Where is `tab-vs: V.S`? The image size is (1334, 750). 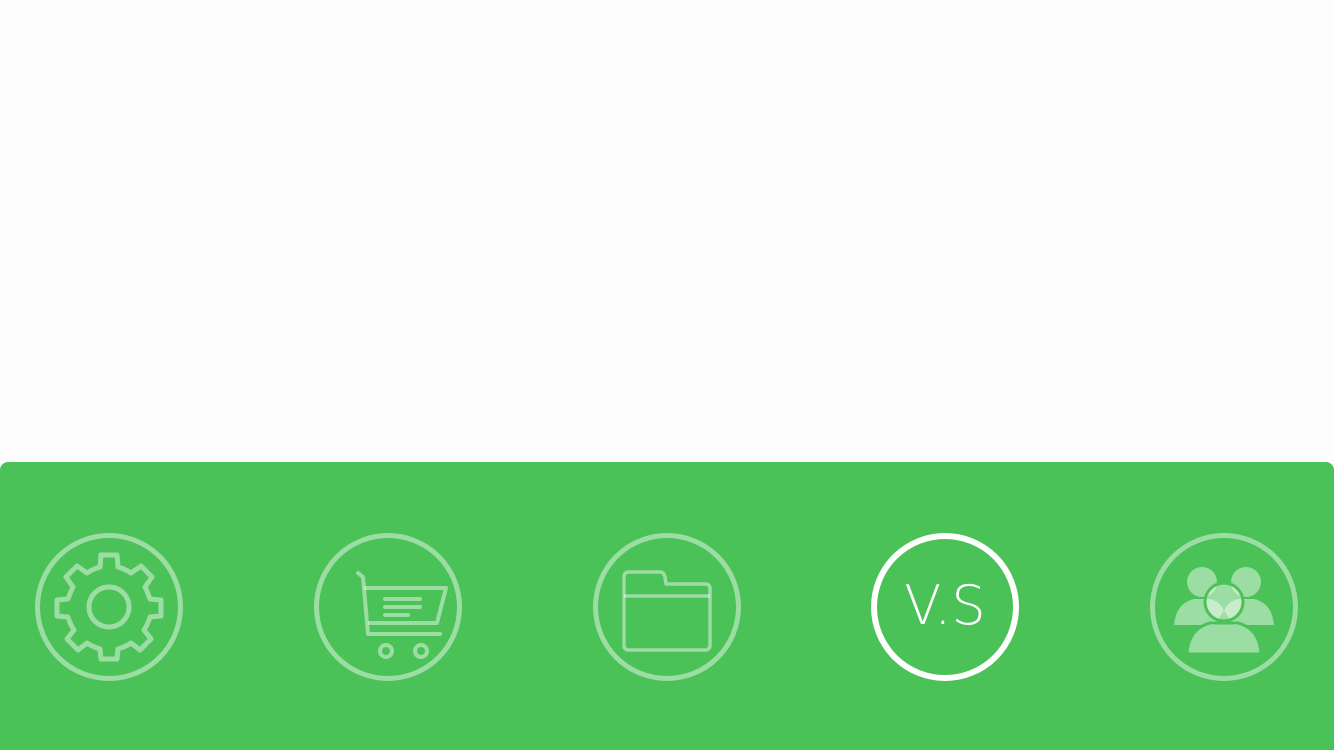
tab-vs: V.S is located at coordinates (945, 607).